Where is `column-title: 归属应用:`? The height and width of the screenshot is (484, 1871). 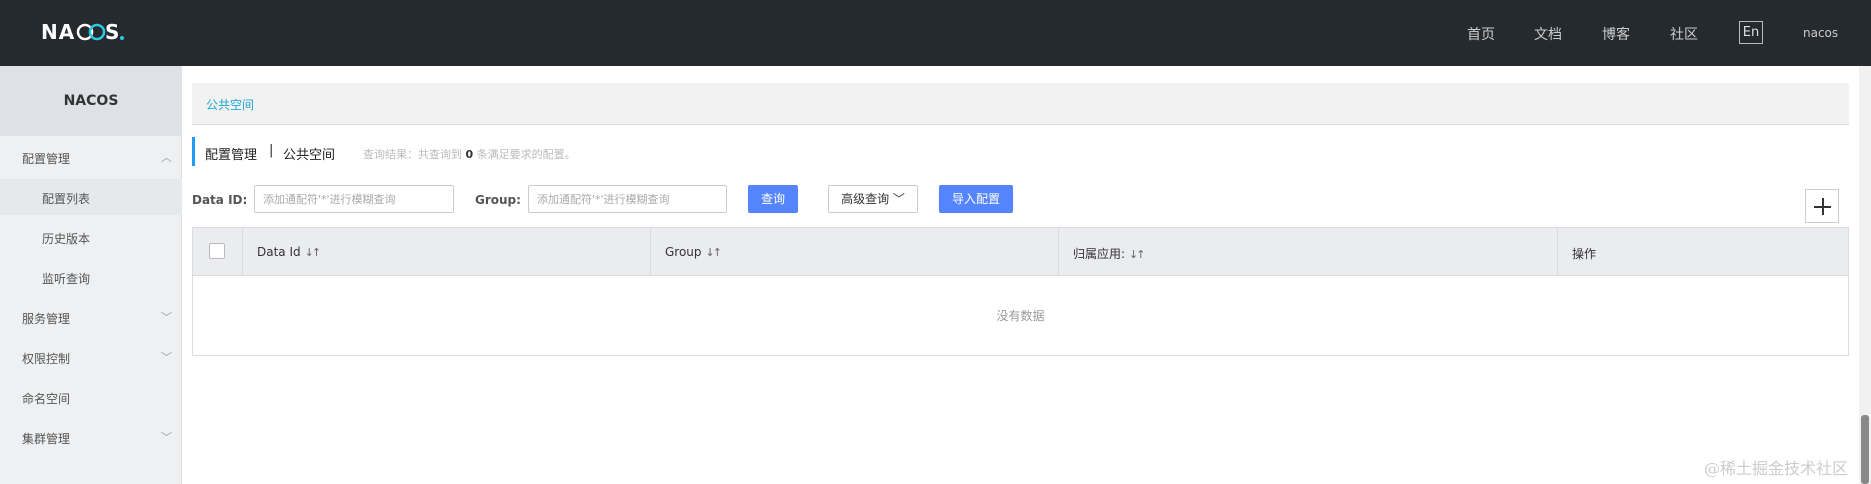
column-title: 归属应用: is located at coordinates (1099, 254).